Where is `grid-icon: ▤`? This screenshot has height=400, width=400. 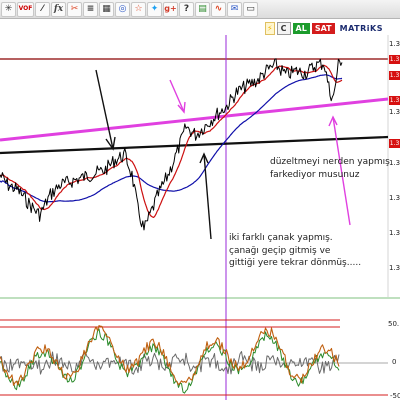
grid-icon: ▤ is located at coordinates (202, 9).